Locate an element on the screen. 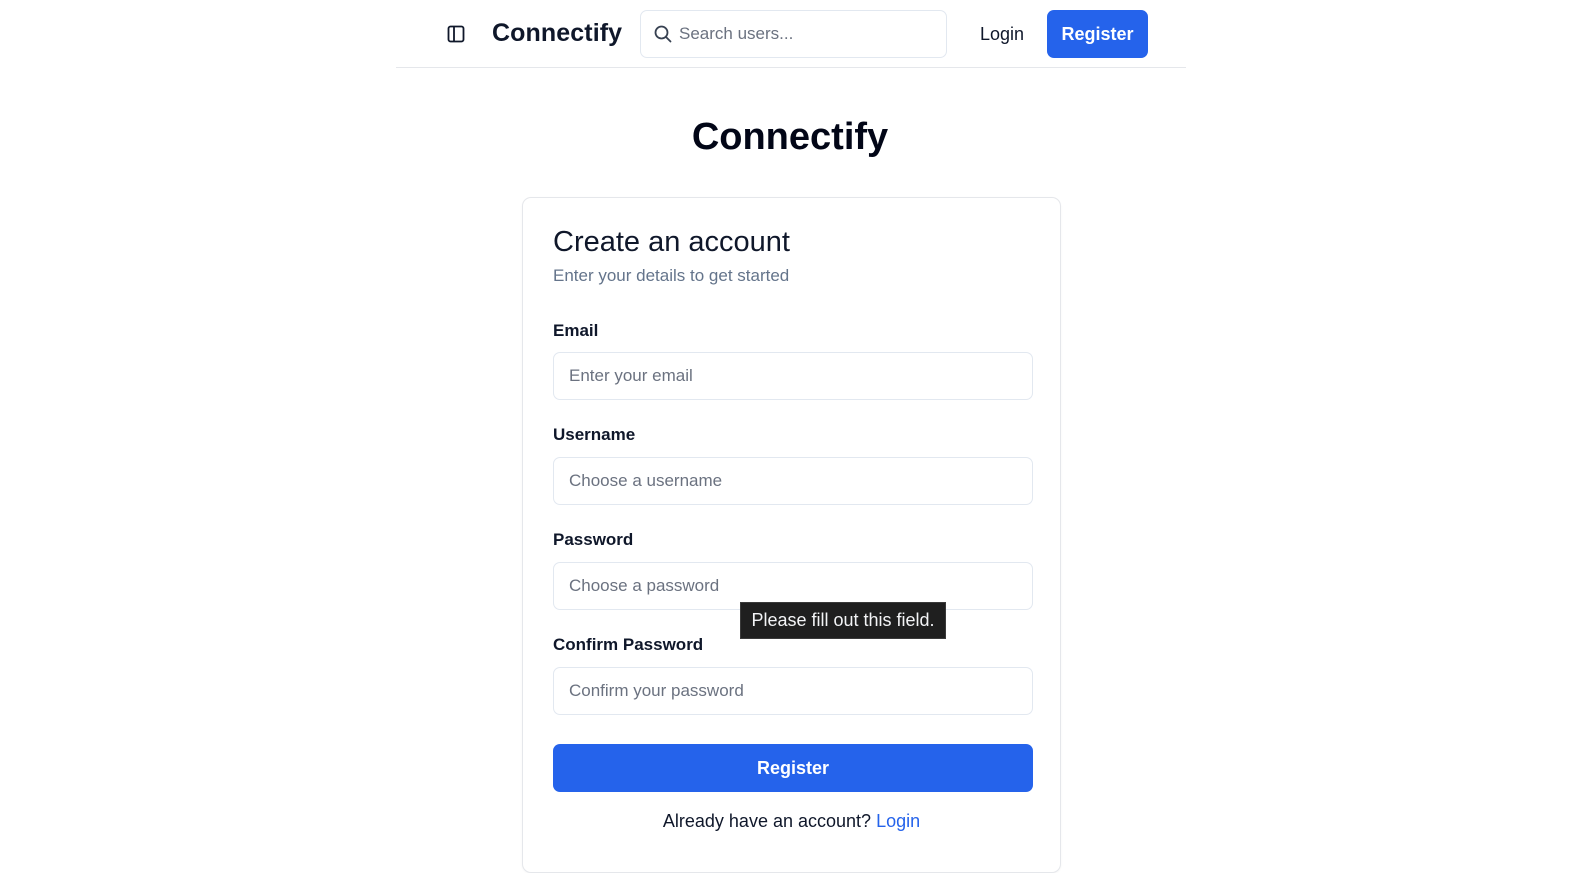 The image size is (1580, 873). username-label: Username is located at coordinates (594, 434).